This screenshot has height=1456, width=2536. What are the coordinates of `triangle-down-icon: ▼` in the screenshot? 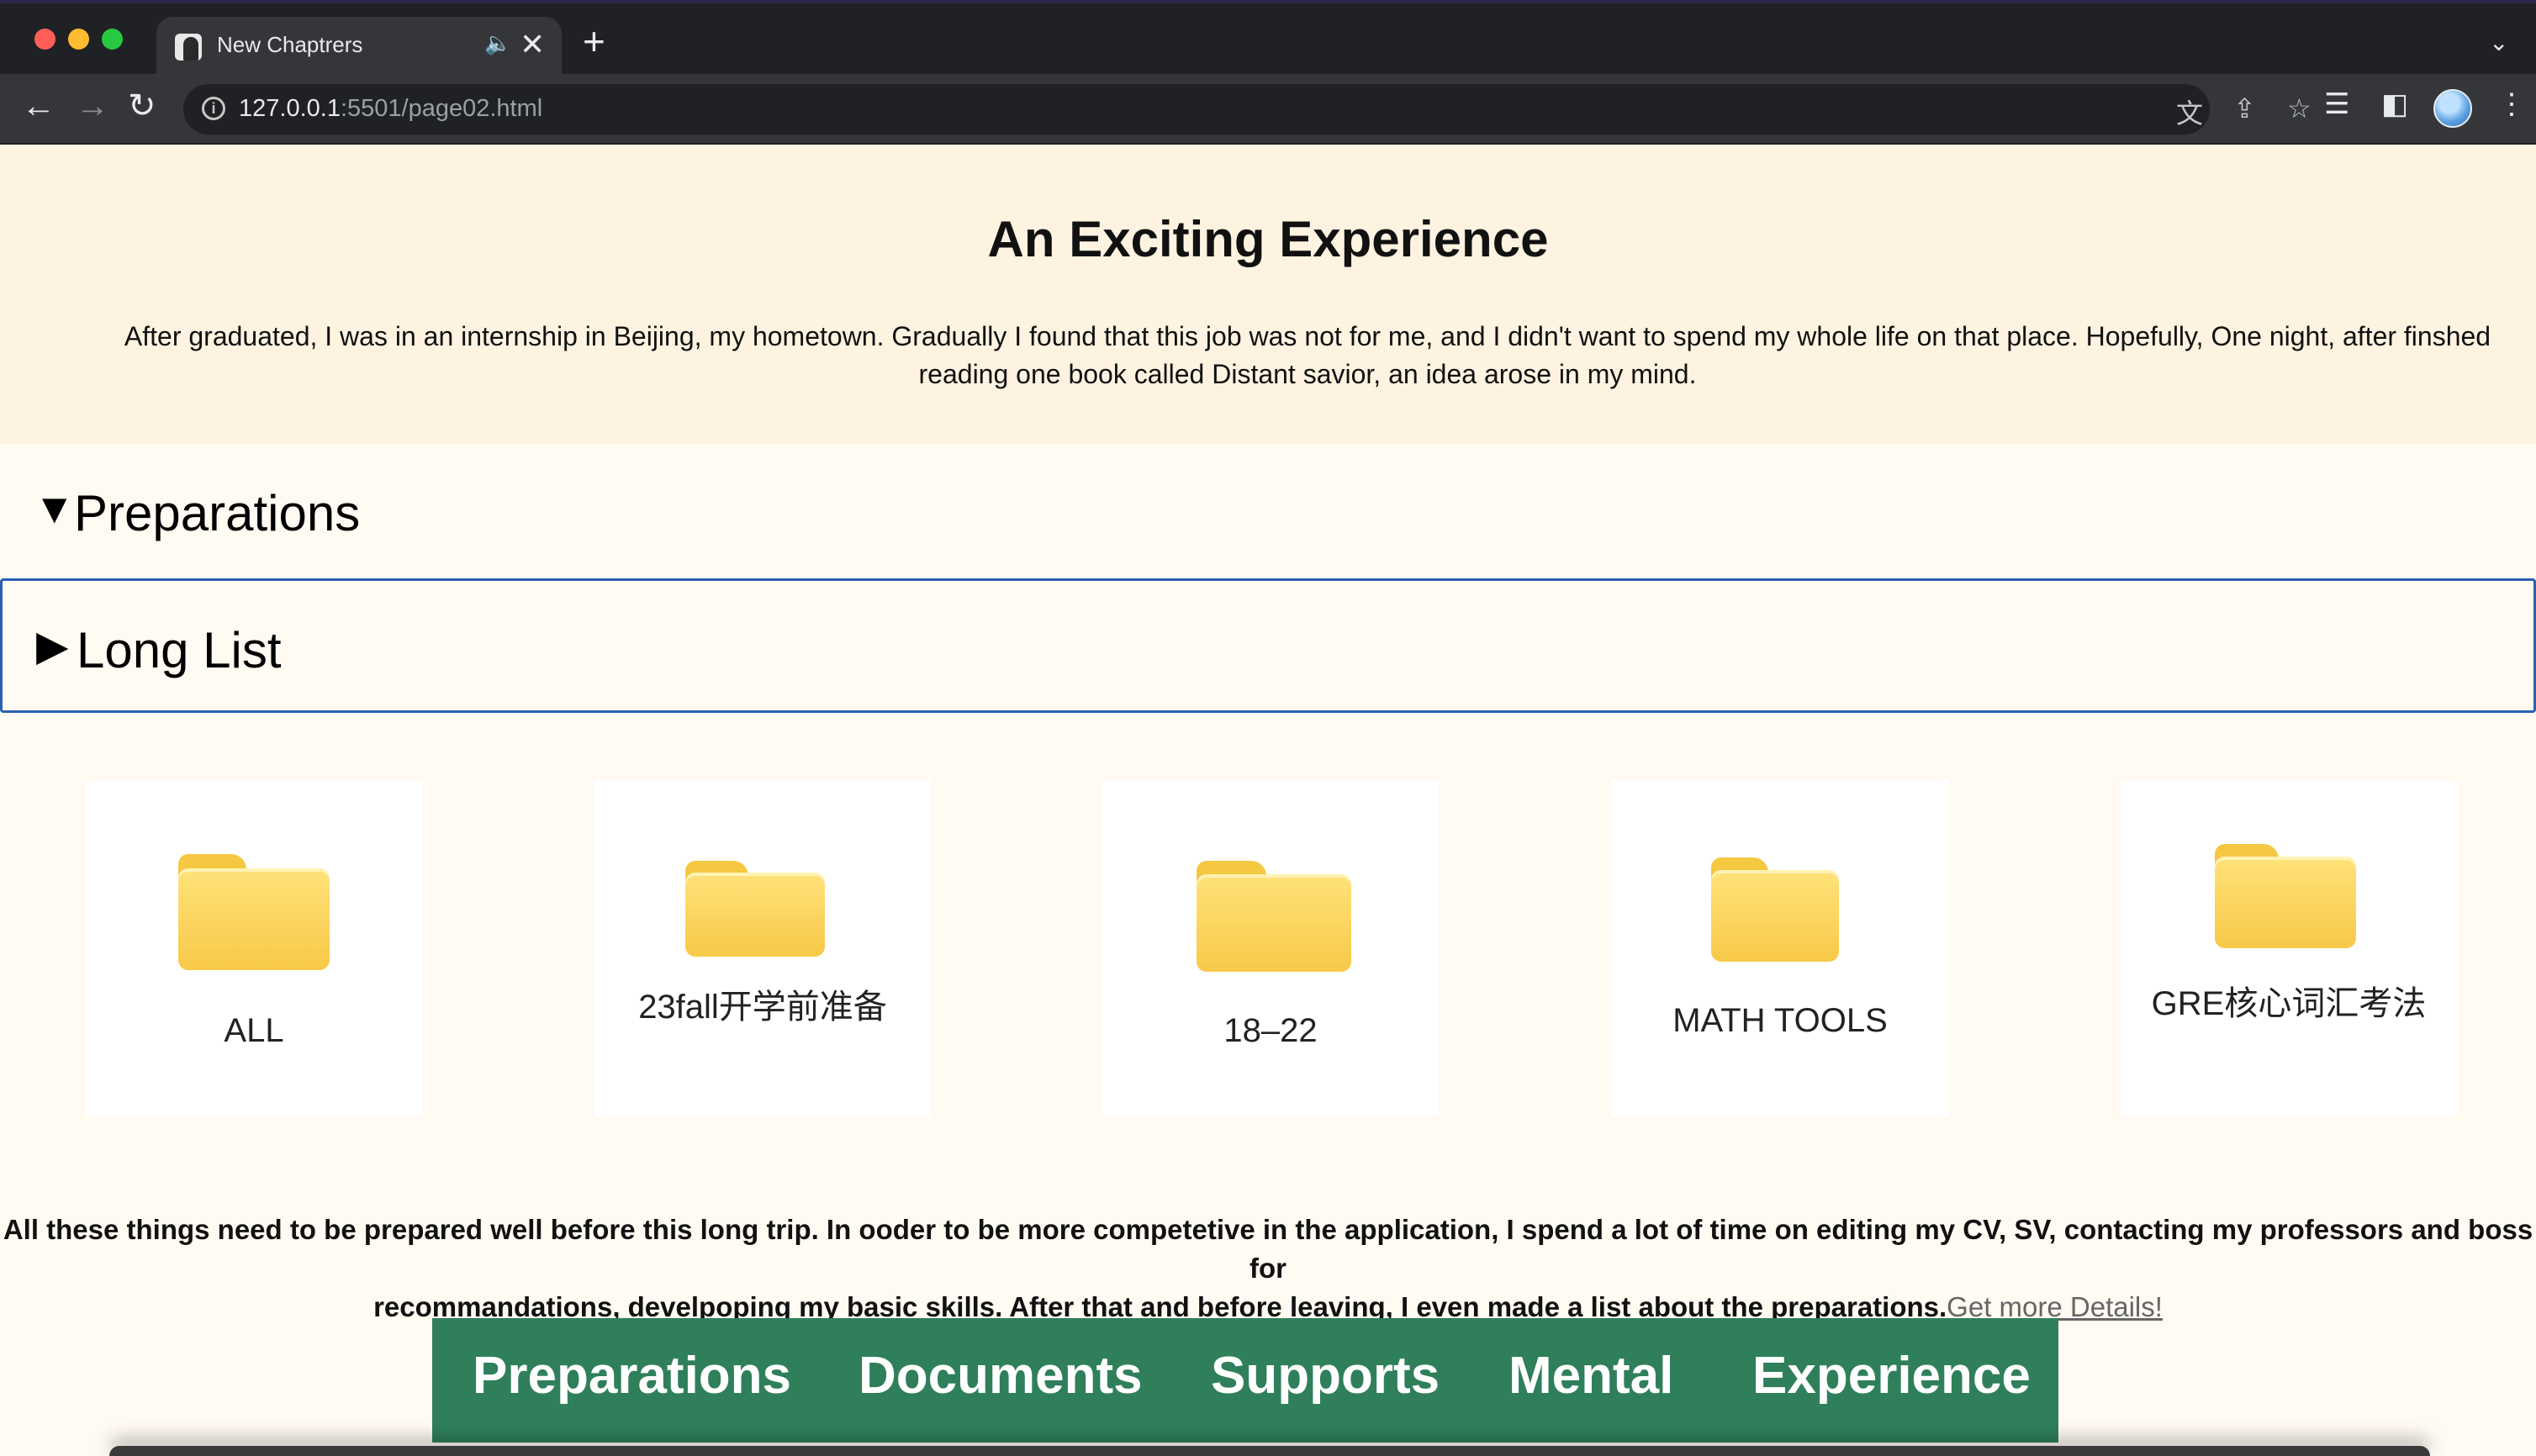 It's located at (55, 509).